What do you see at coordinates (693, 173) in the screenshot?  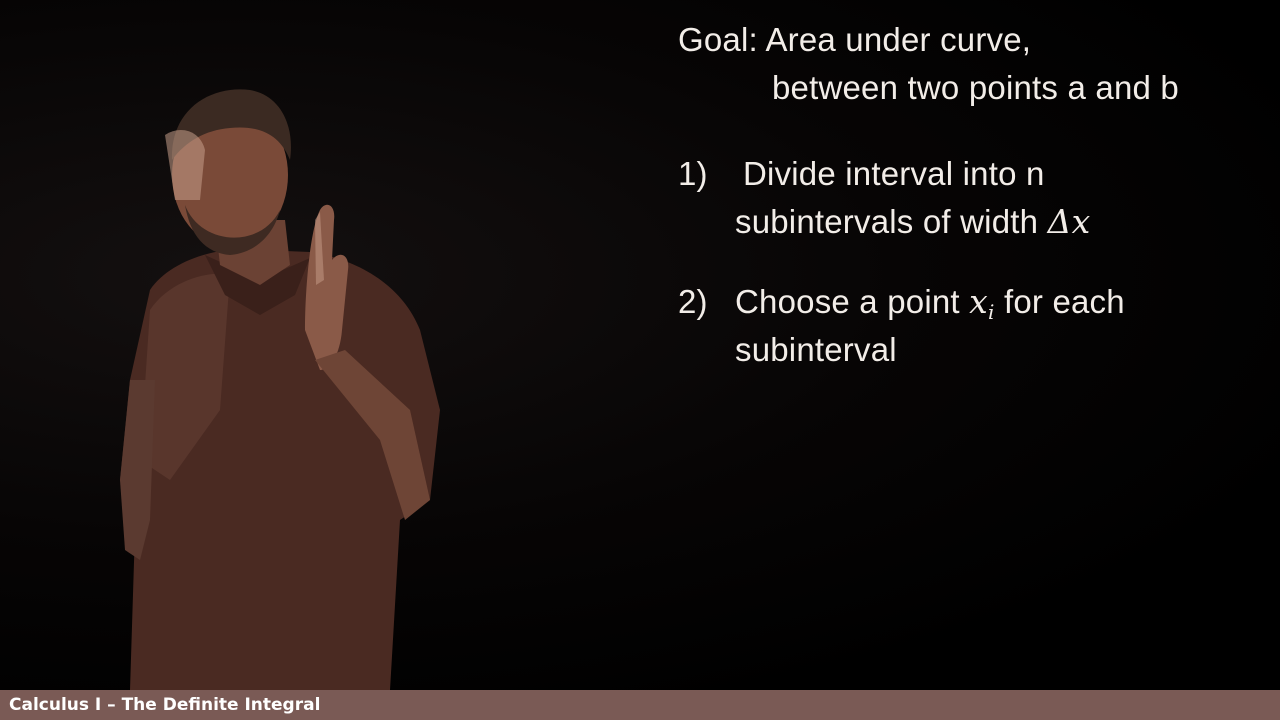 I see `step1-number: 1)` at bounding box center [693, 173].